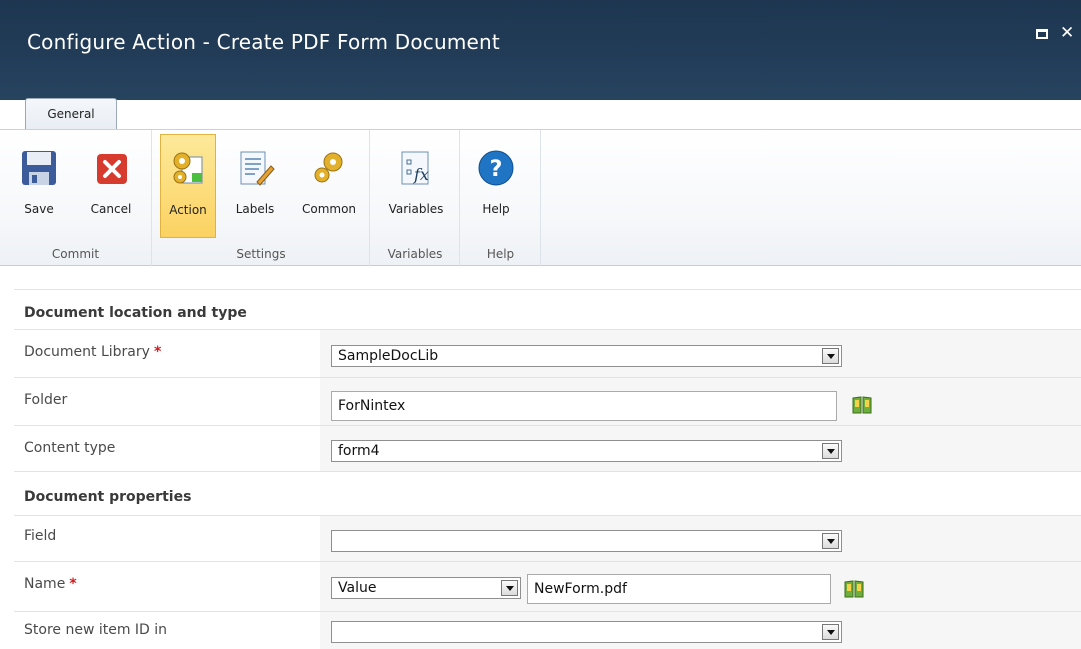 Image resolution: width=1081 pixels, height=649 pixels. What do you see at coordinates (586, 451) in the screenshot?
I see `content-type-select: form4` at bounding box center [586, 451].